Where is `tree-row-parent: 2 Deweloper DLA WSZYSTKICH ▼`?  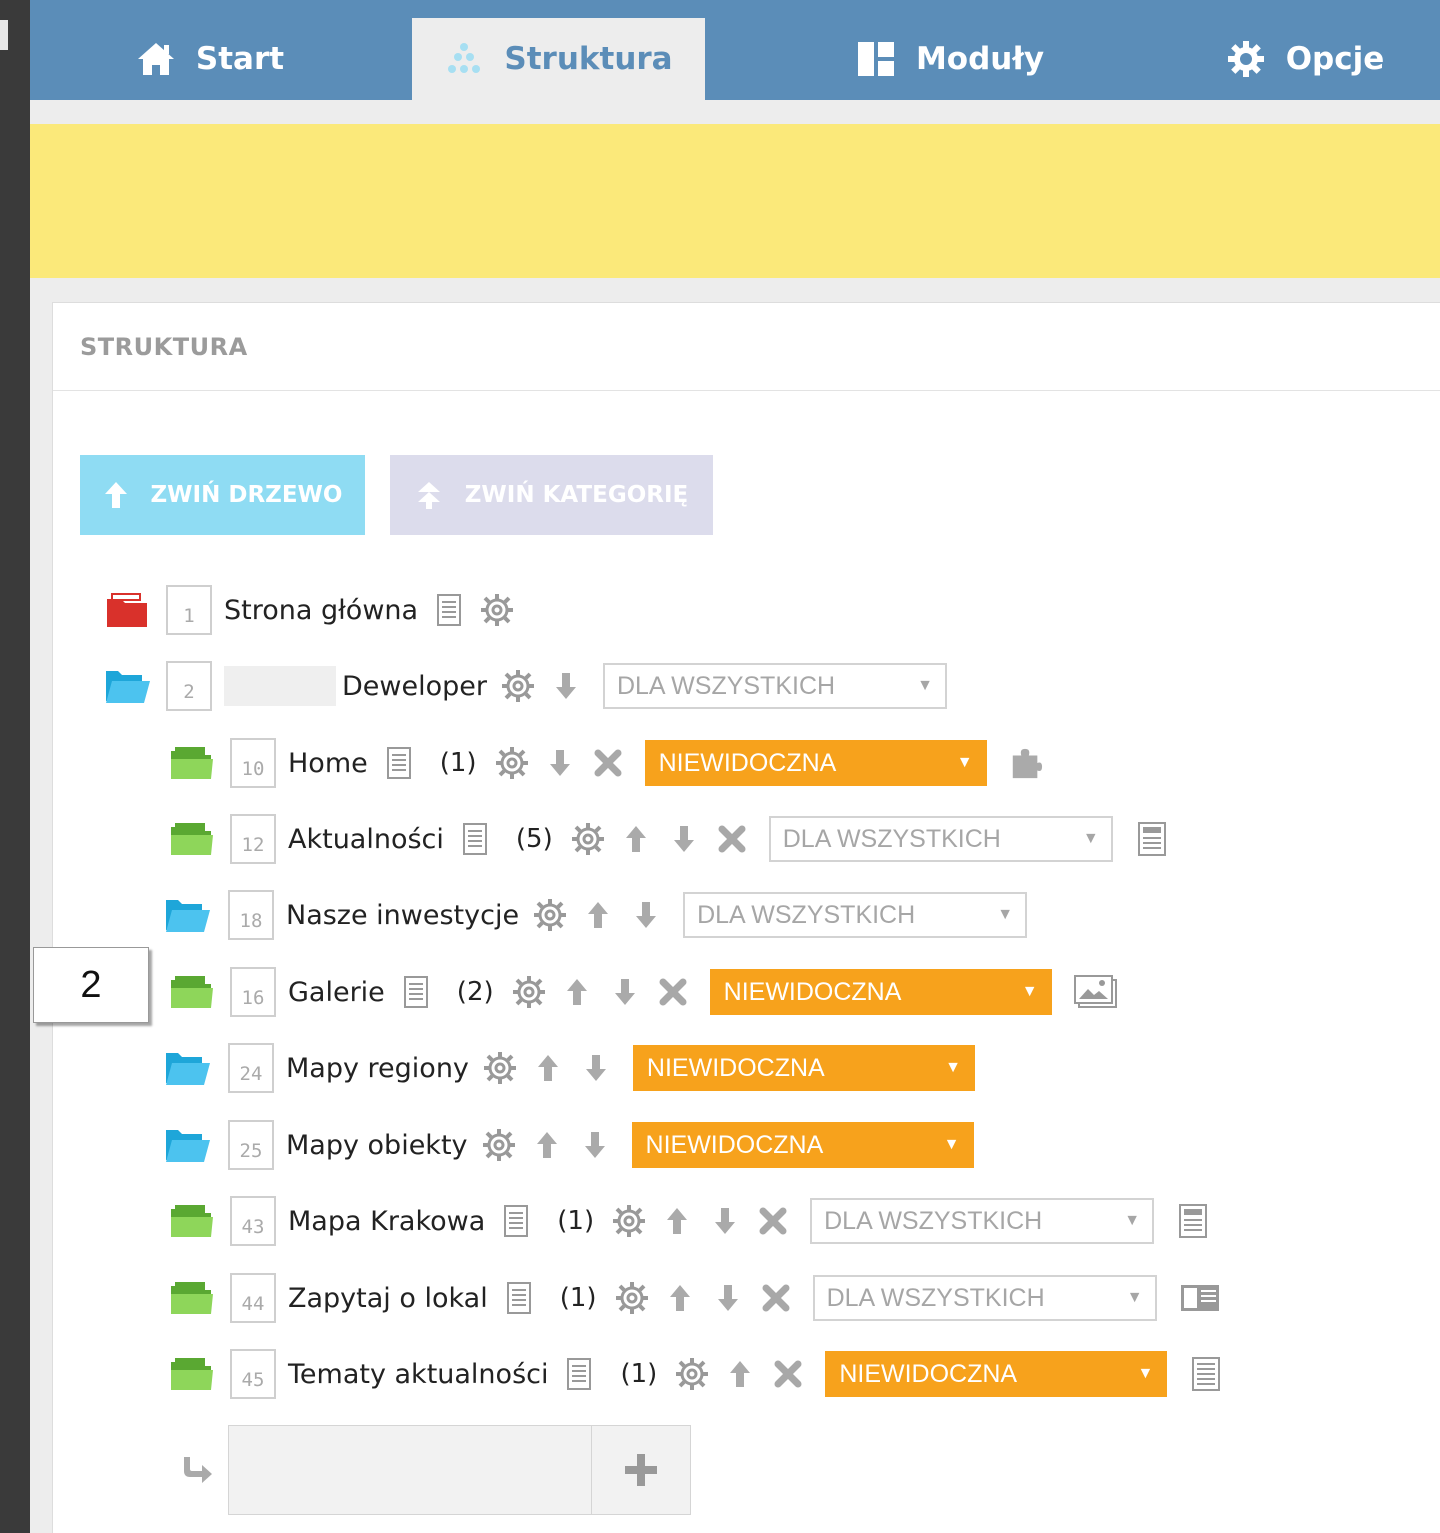
tree-row-parent: 2 Deweloper DLA WSZYSTKICH ▼ is located at coordinates (536, 686).